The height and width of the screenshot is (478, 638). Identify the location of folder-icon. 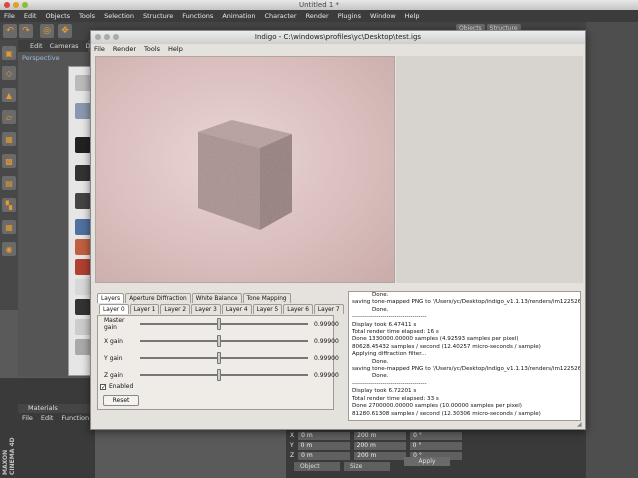
(83, 347).